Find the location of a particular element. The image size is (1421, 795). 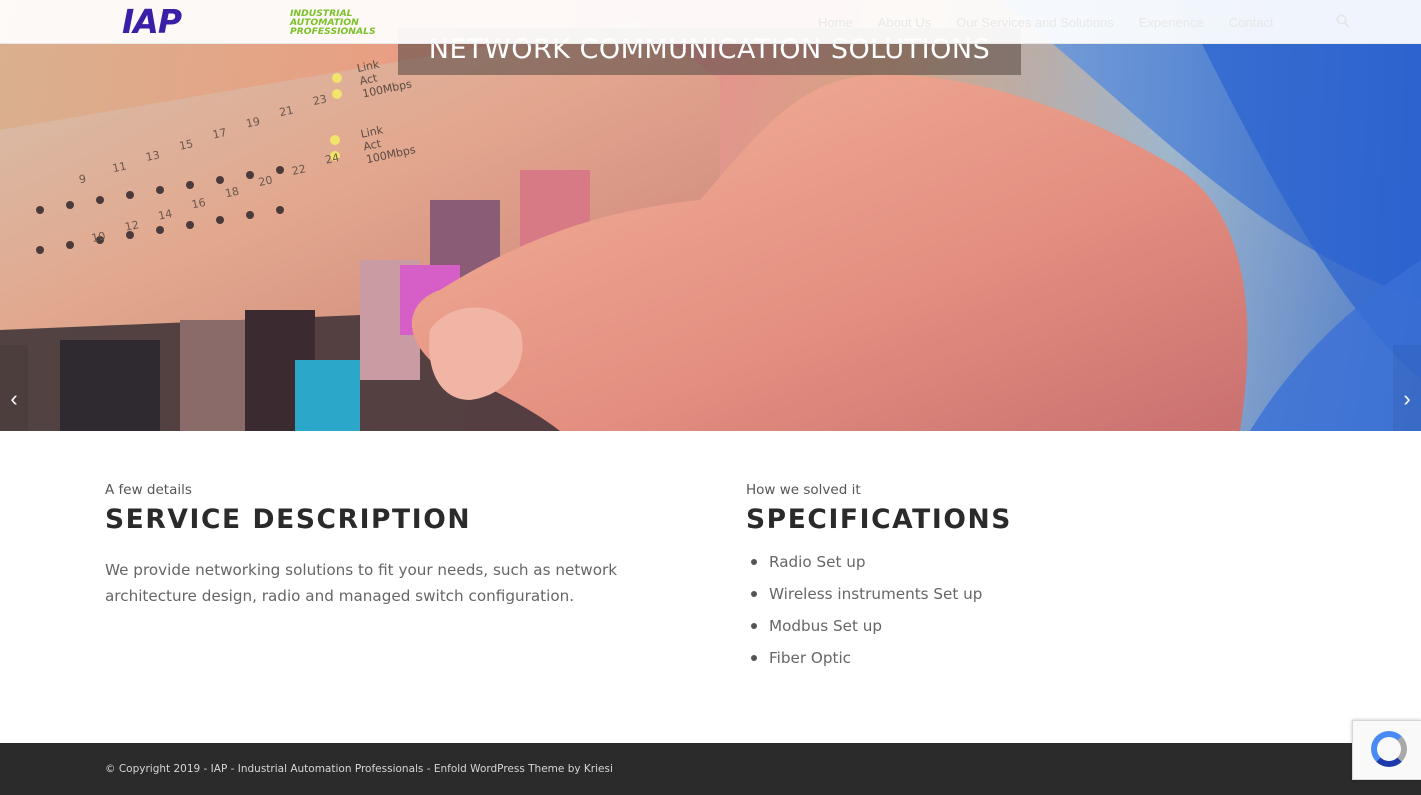

list-item: Modbus Set up is located at coordinates (1026, 626).